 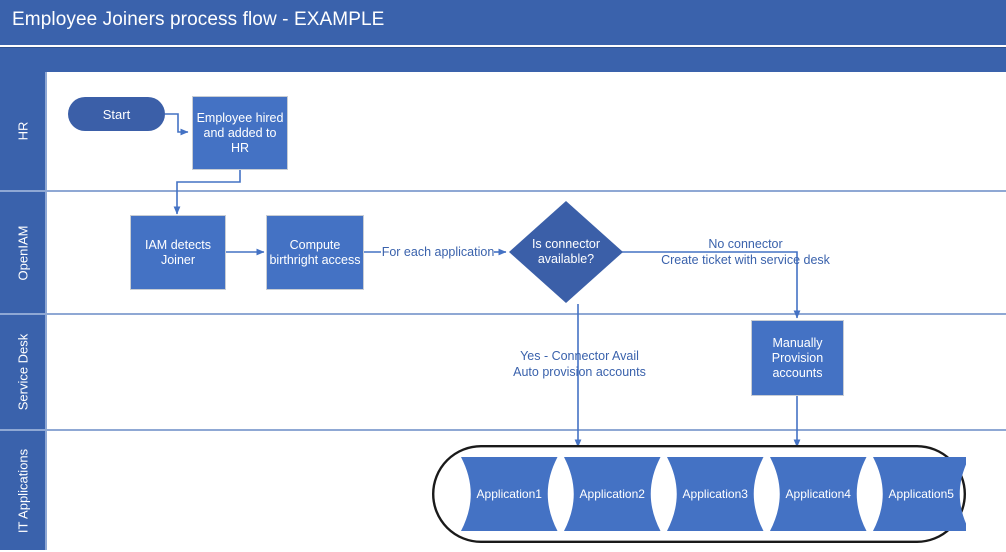 I want to click on node-manually-provision-accounts-label: Manually Provision accounts, so click(x=797, y=357).